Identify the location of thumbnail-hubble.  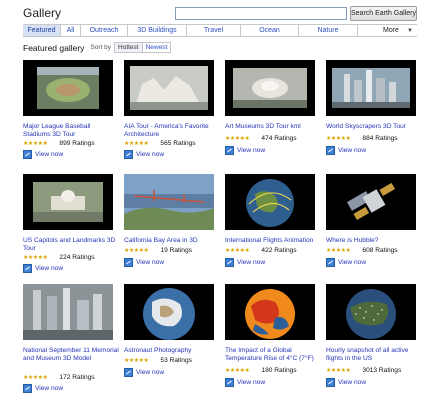
(371, 202).